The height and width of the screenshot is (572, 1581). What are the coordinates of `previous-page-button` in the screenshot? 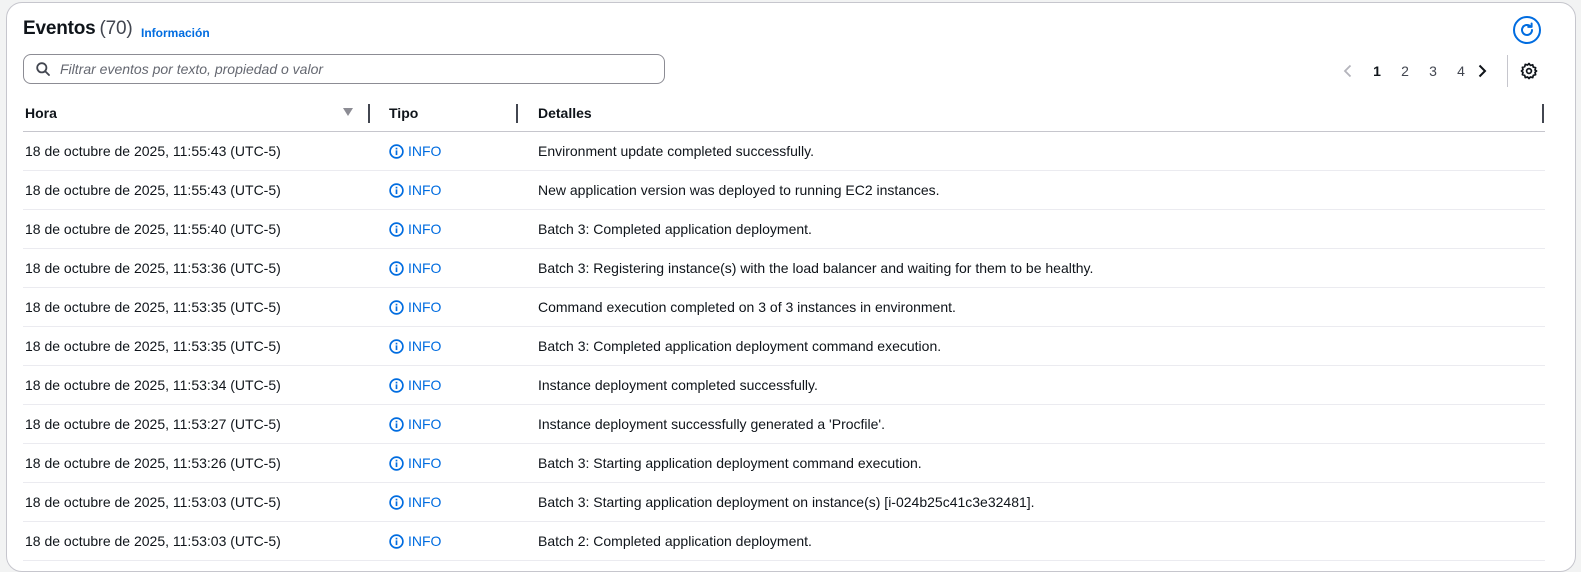 It's located at (1348, 71).